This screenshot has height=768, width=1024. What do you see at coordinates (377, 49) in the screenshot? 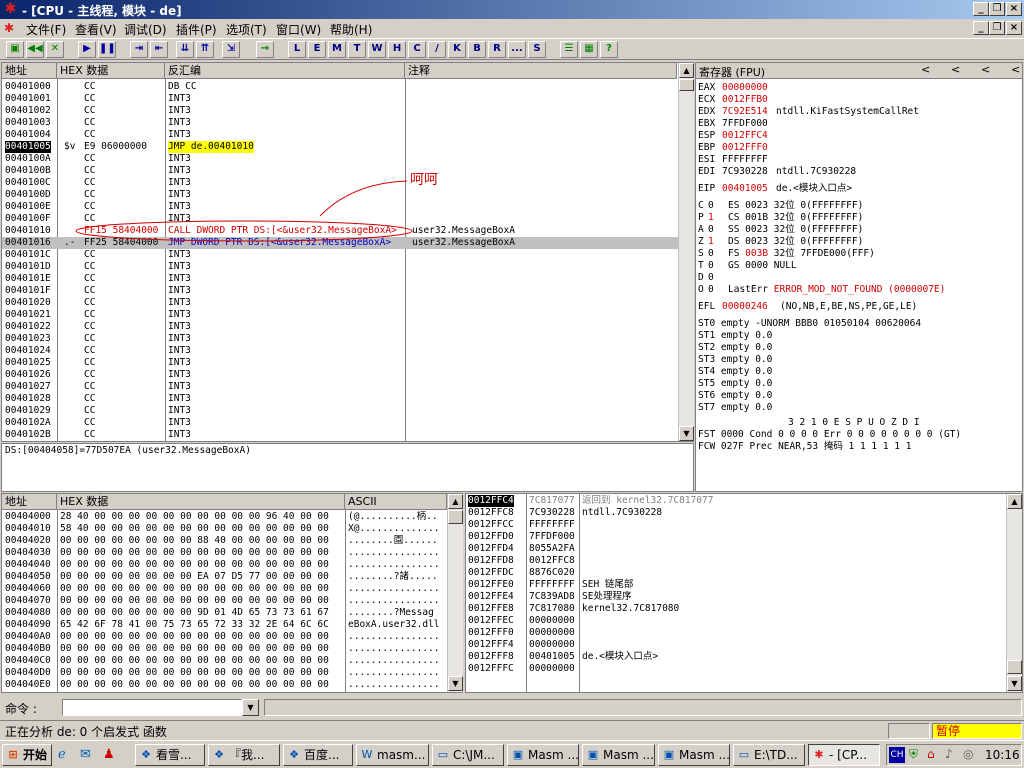
I see `windows-window-button: W` at bounding box center [377, 49].